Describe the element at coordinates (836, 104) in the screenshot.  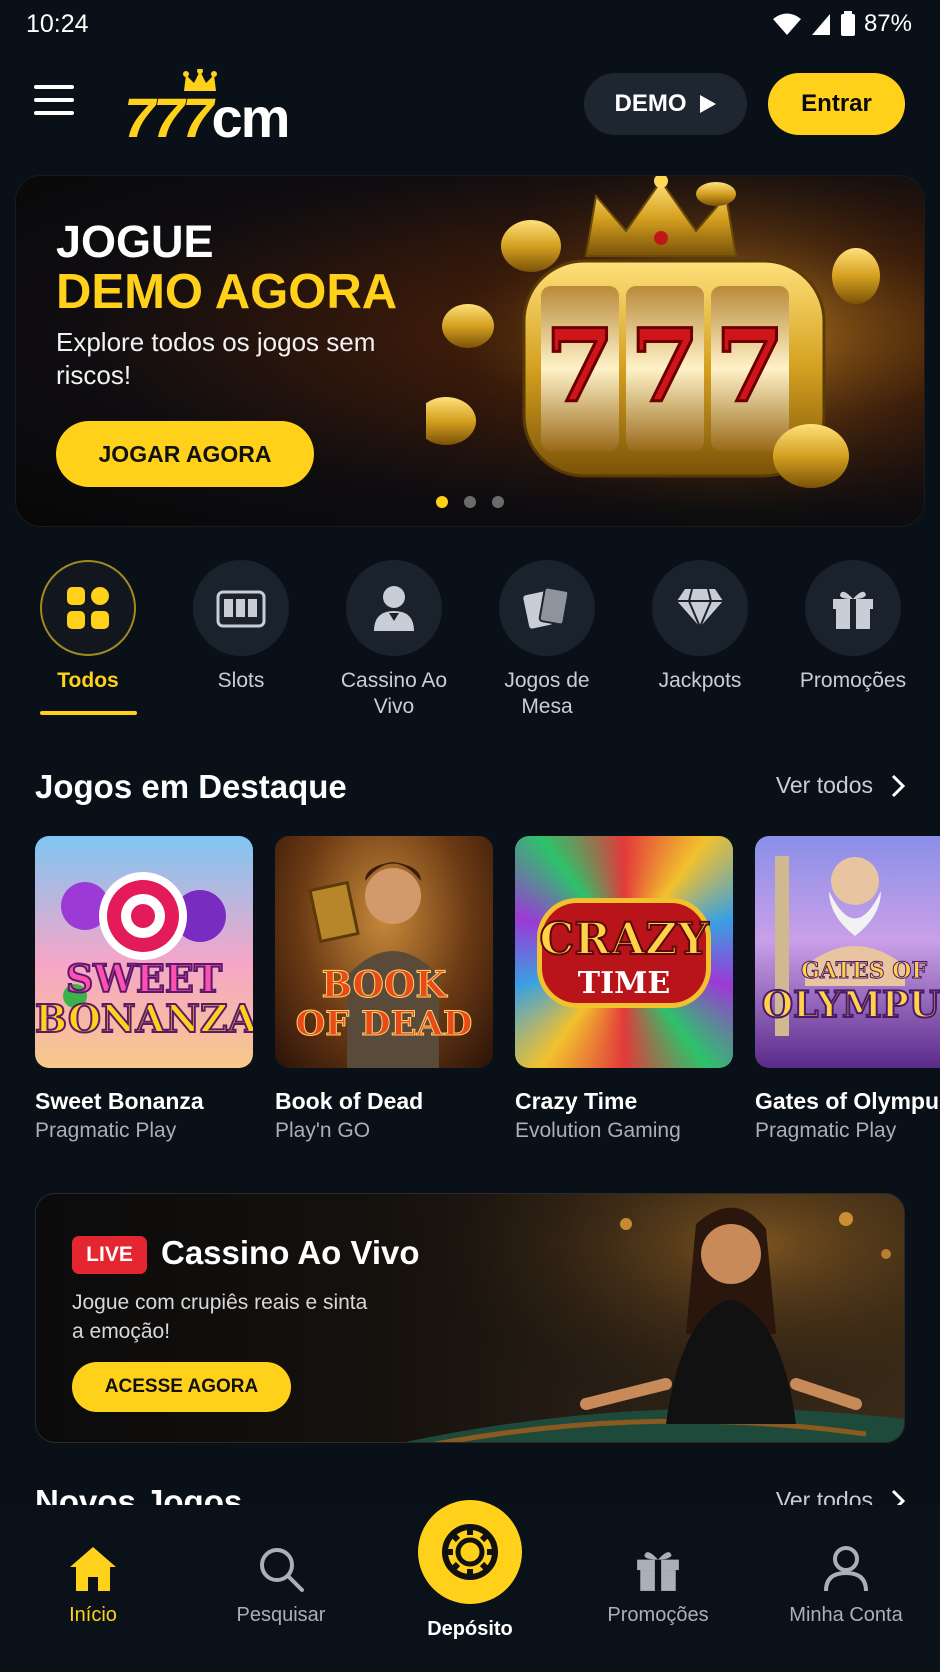
I see `login-button: Entrar` at that location.